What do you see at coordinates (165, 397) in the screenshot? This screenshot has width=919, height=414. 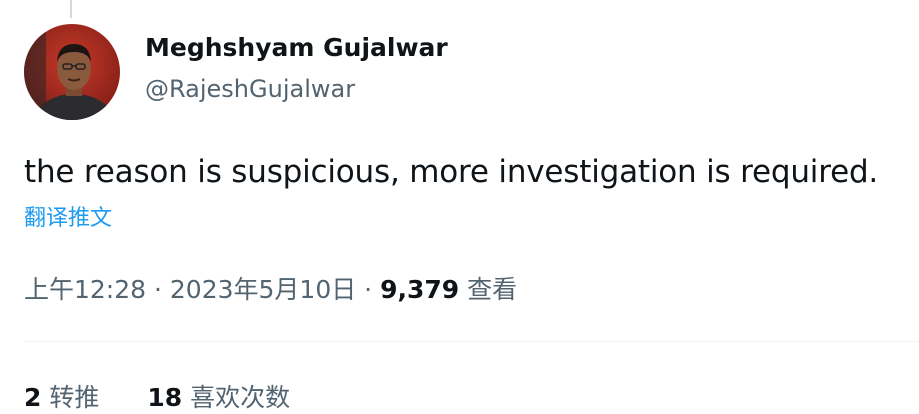 I see `likes-count: 18` at bounding box center [165, 397].